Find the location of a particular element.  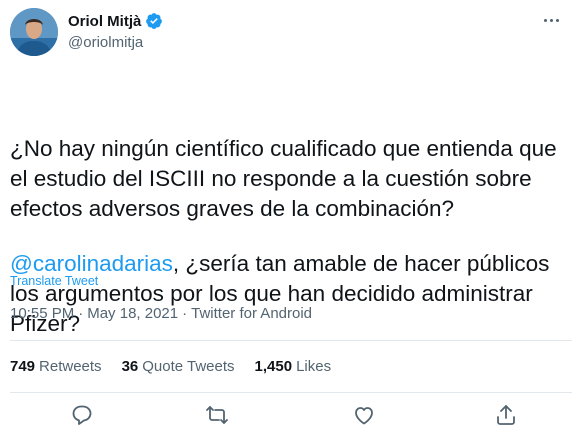

tweet-header: Oriol Mitjà @oriolmitja is located at coordinates (290, 33).